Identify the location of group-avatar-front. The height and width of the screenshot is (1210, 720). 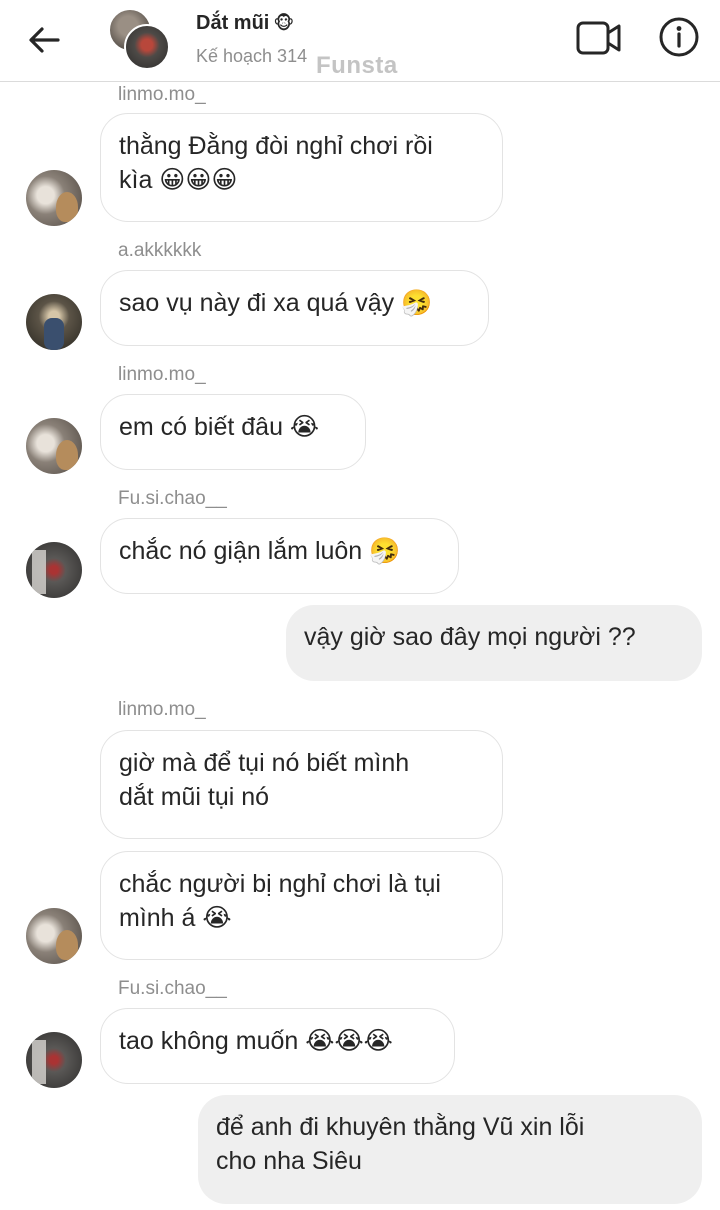
(147, 47).